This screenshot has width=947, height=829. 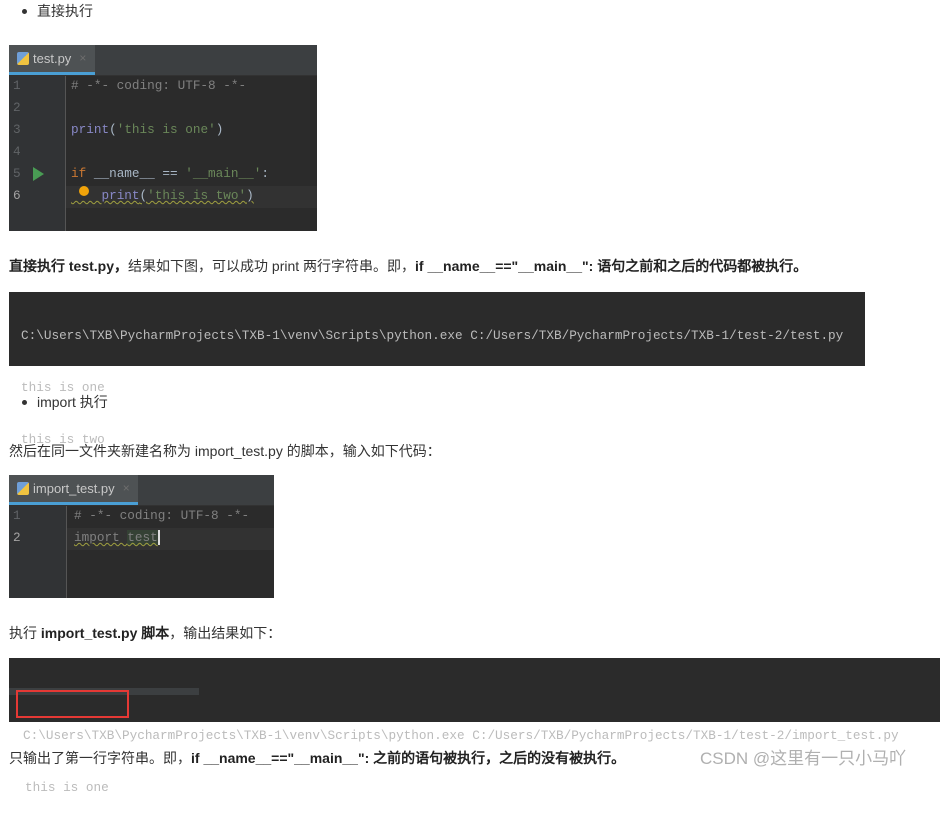 What do you see at coordinates (265, 173) in the screenshot?
I see `token: :` at bounding box center [265, 173].